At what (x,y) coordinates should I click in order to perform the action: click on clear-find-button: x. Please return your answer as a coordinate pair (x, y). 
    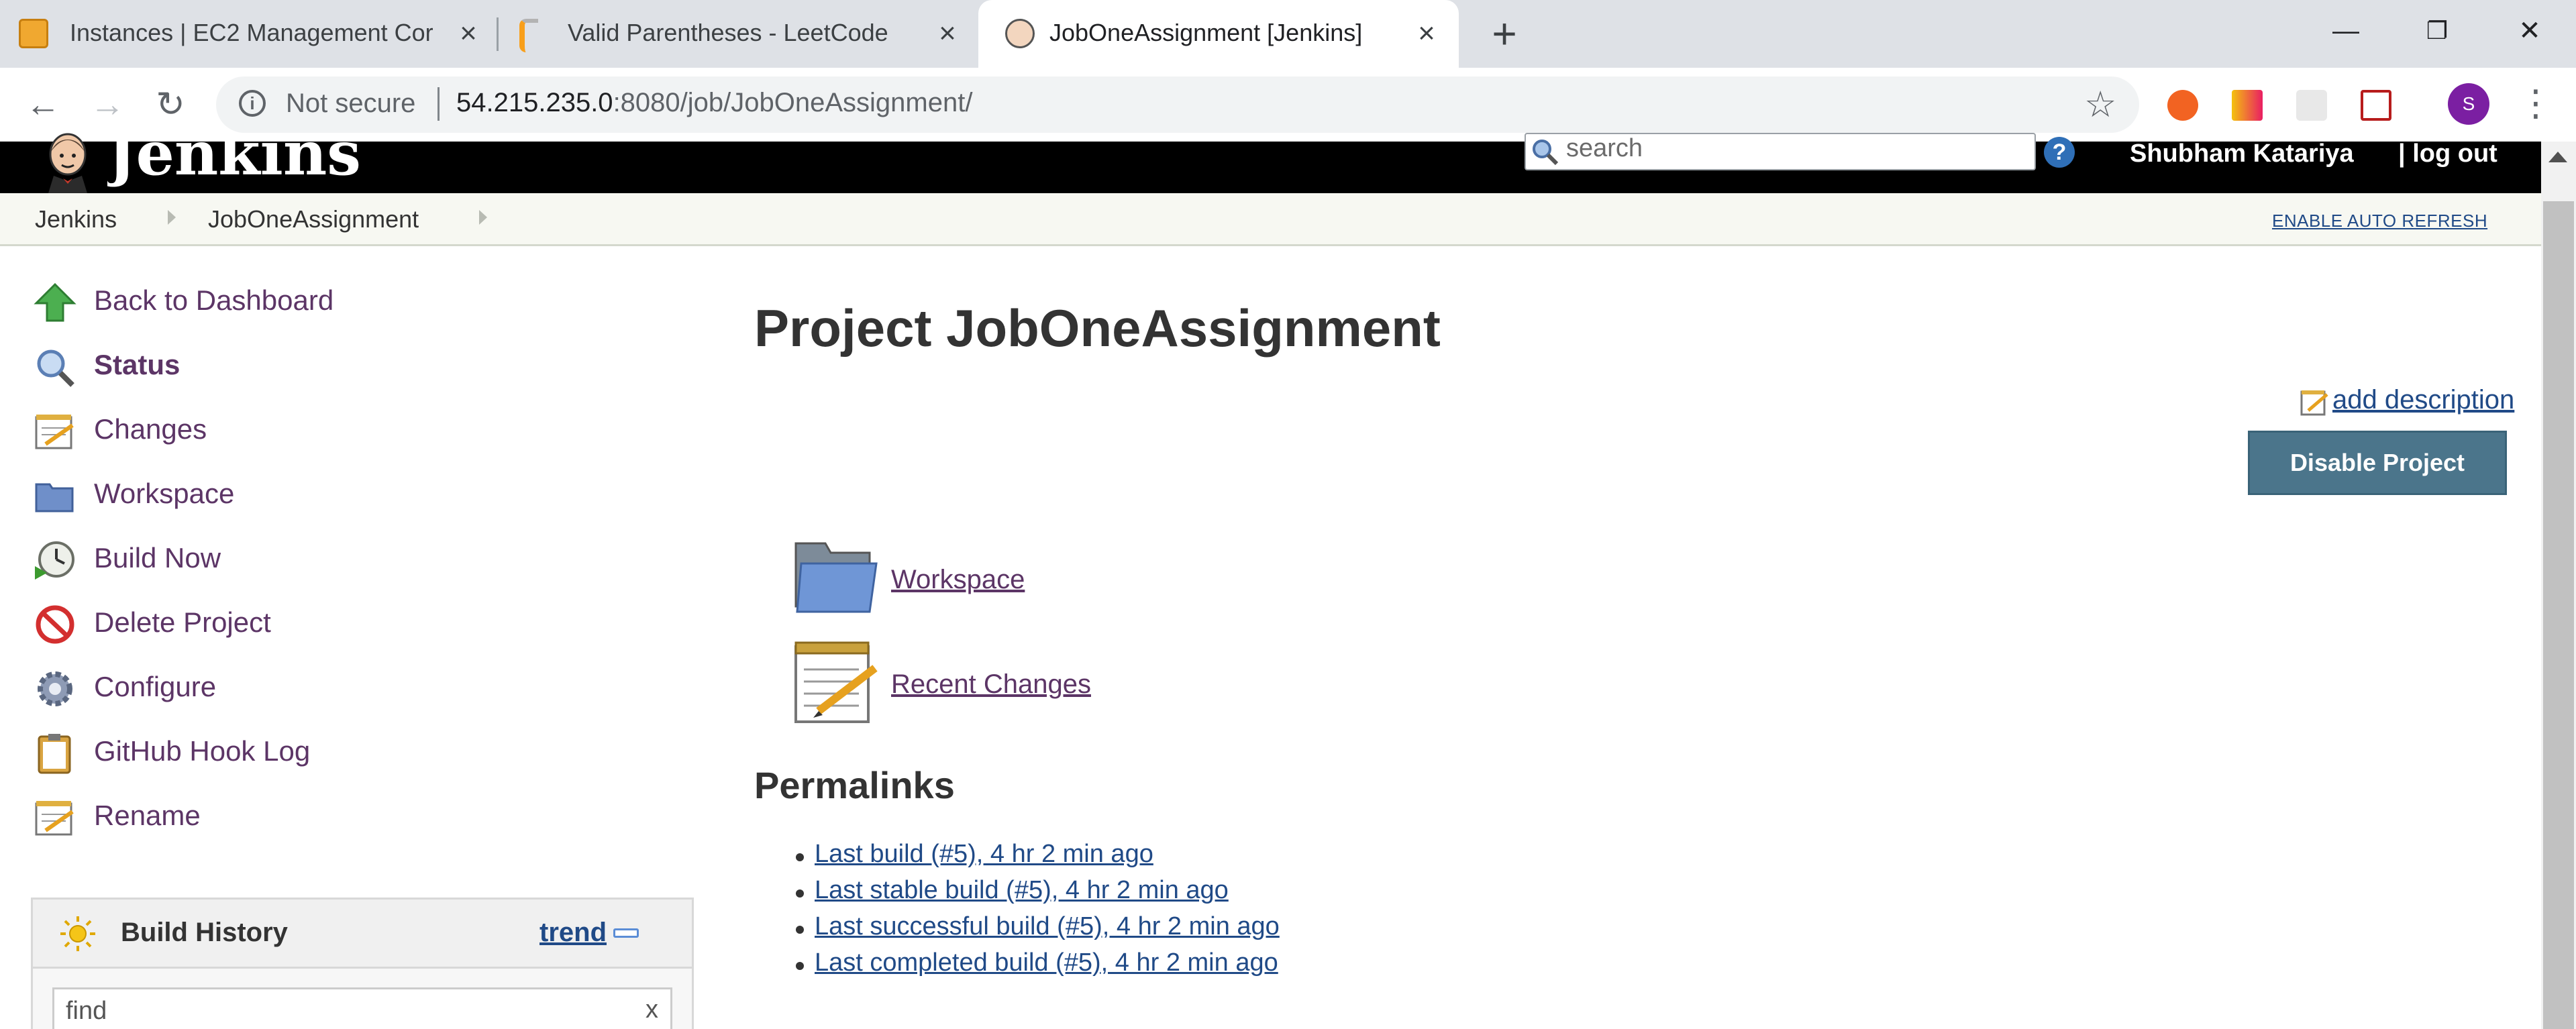
    Looking at the image, I should click on (652, 1009).